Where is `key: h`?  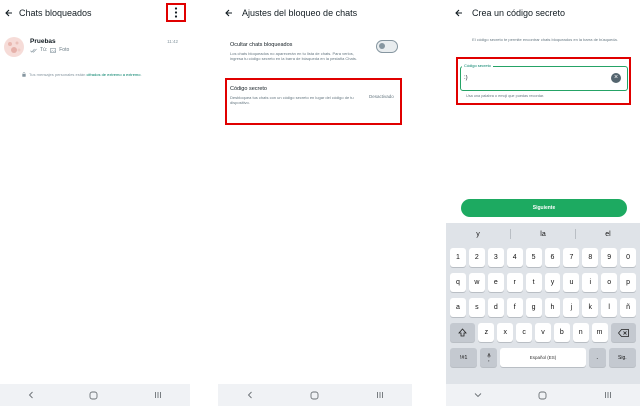
key: h is located at coordinates (552, 307).